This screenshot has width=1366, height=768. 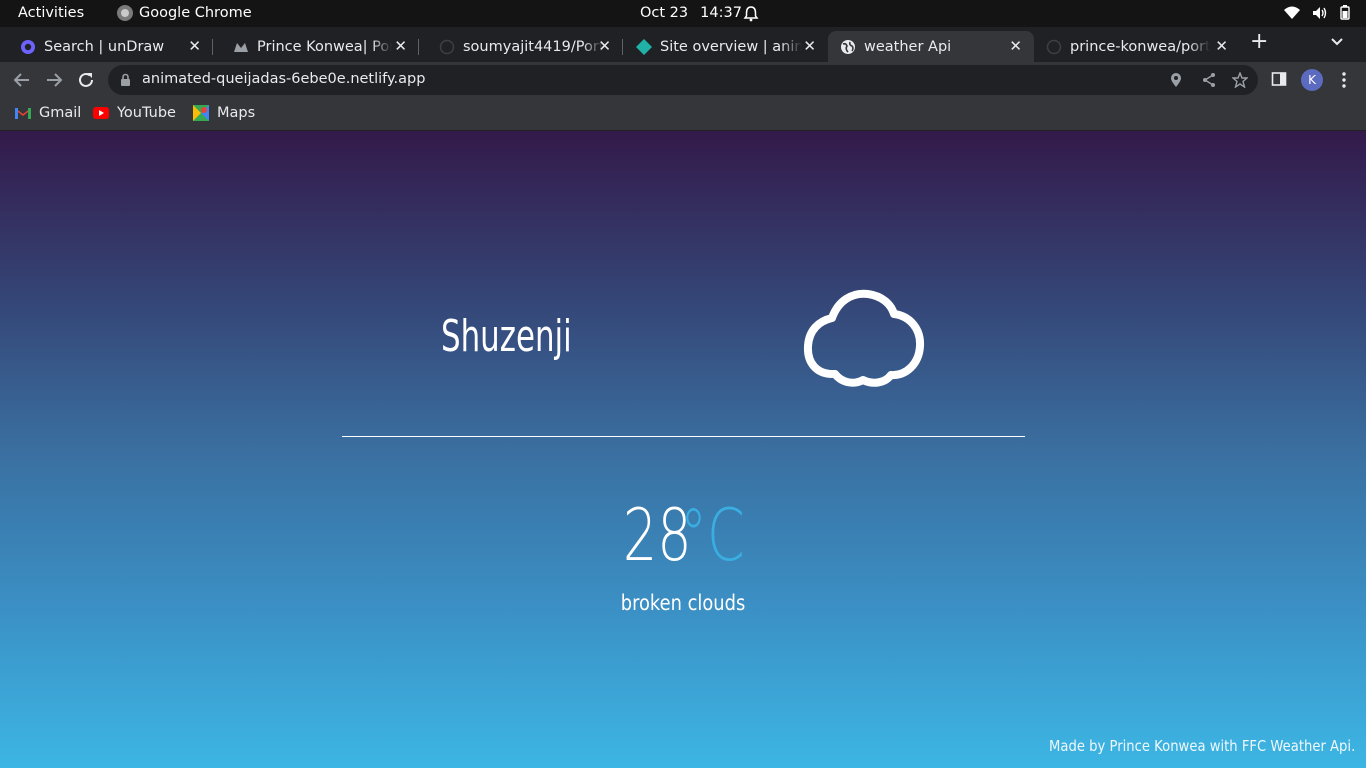 What do you see at coordinates (195, 13) in the screenshot?
I see `app-name: Google Chrome` at bounding box center [195, 13].